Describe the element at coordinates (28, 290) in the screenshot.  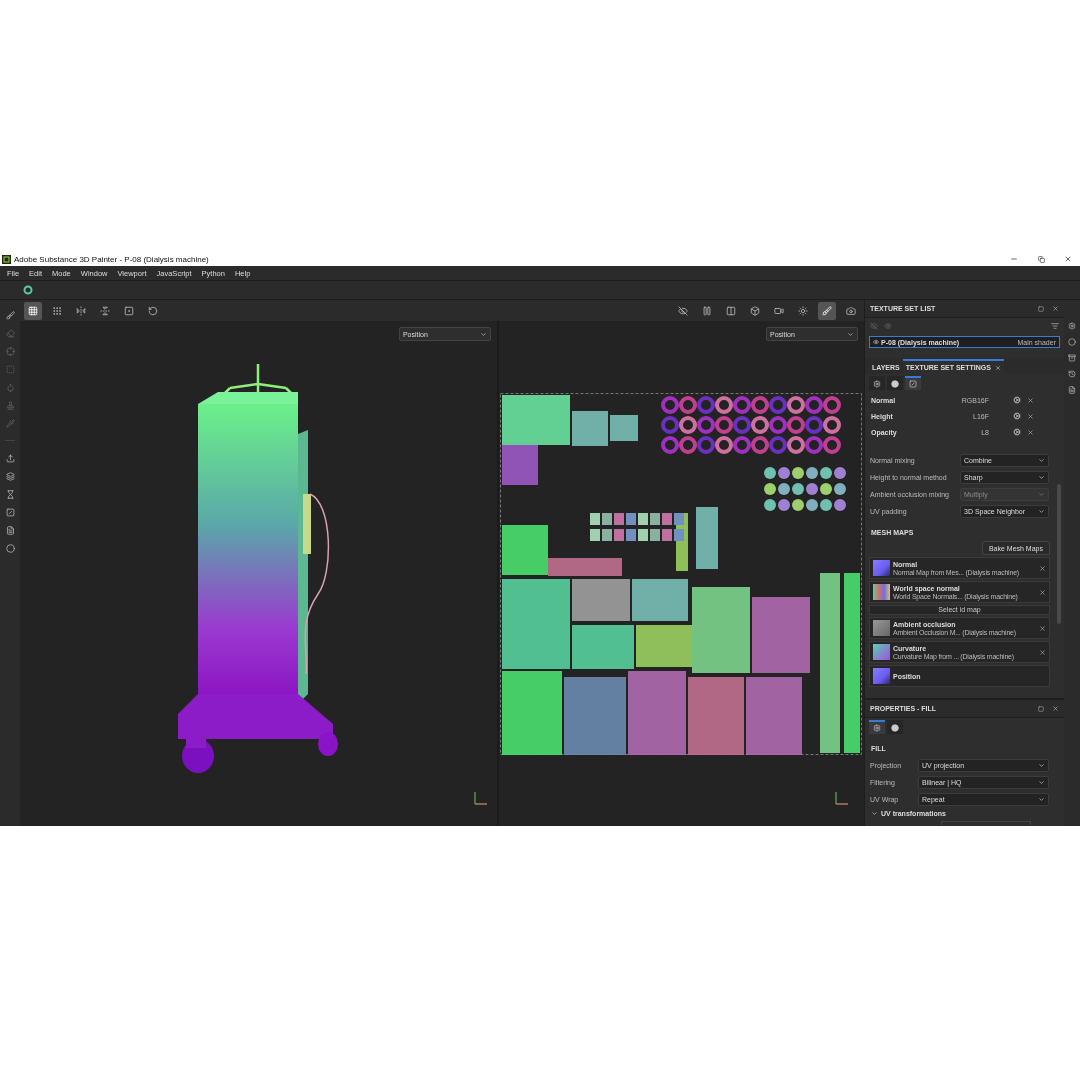
I see `ring-logo-icon` at that location.